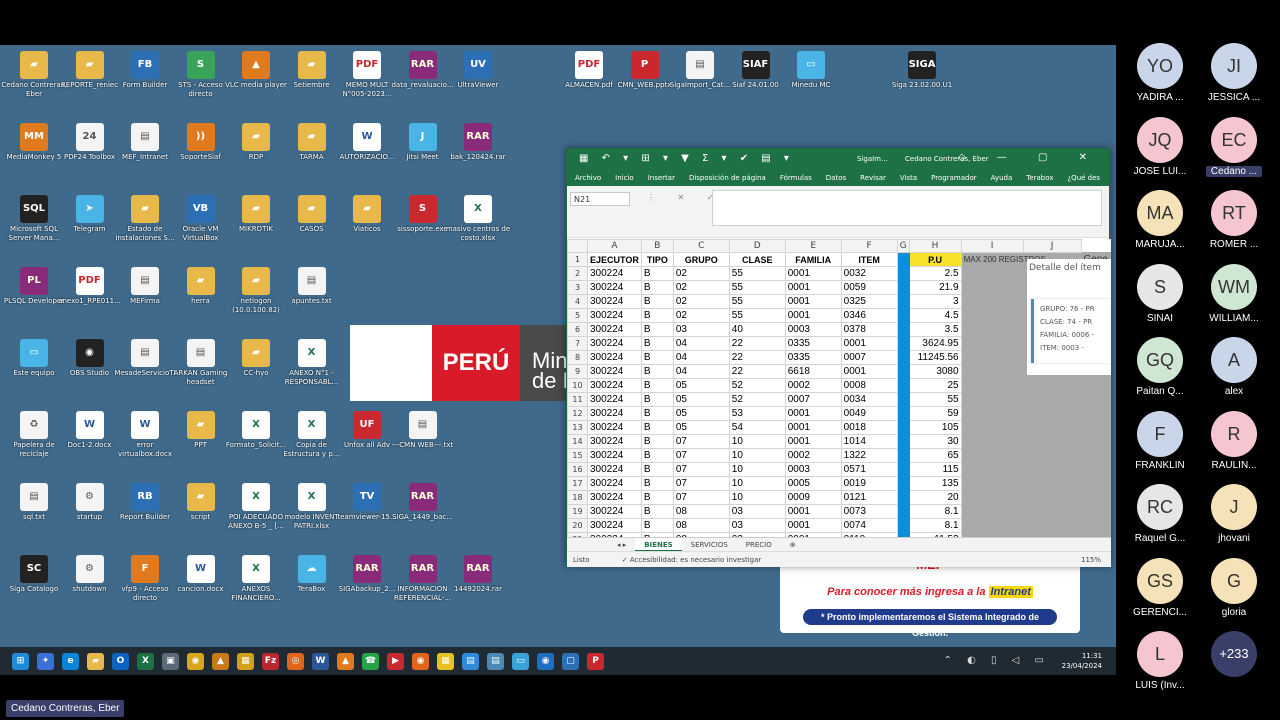 This screenshot has width=1280, height=720. I want to click on ribbon-tab: Terabox, so click(1039, 178).